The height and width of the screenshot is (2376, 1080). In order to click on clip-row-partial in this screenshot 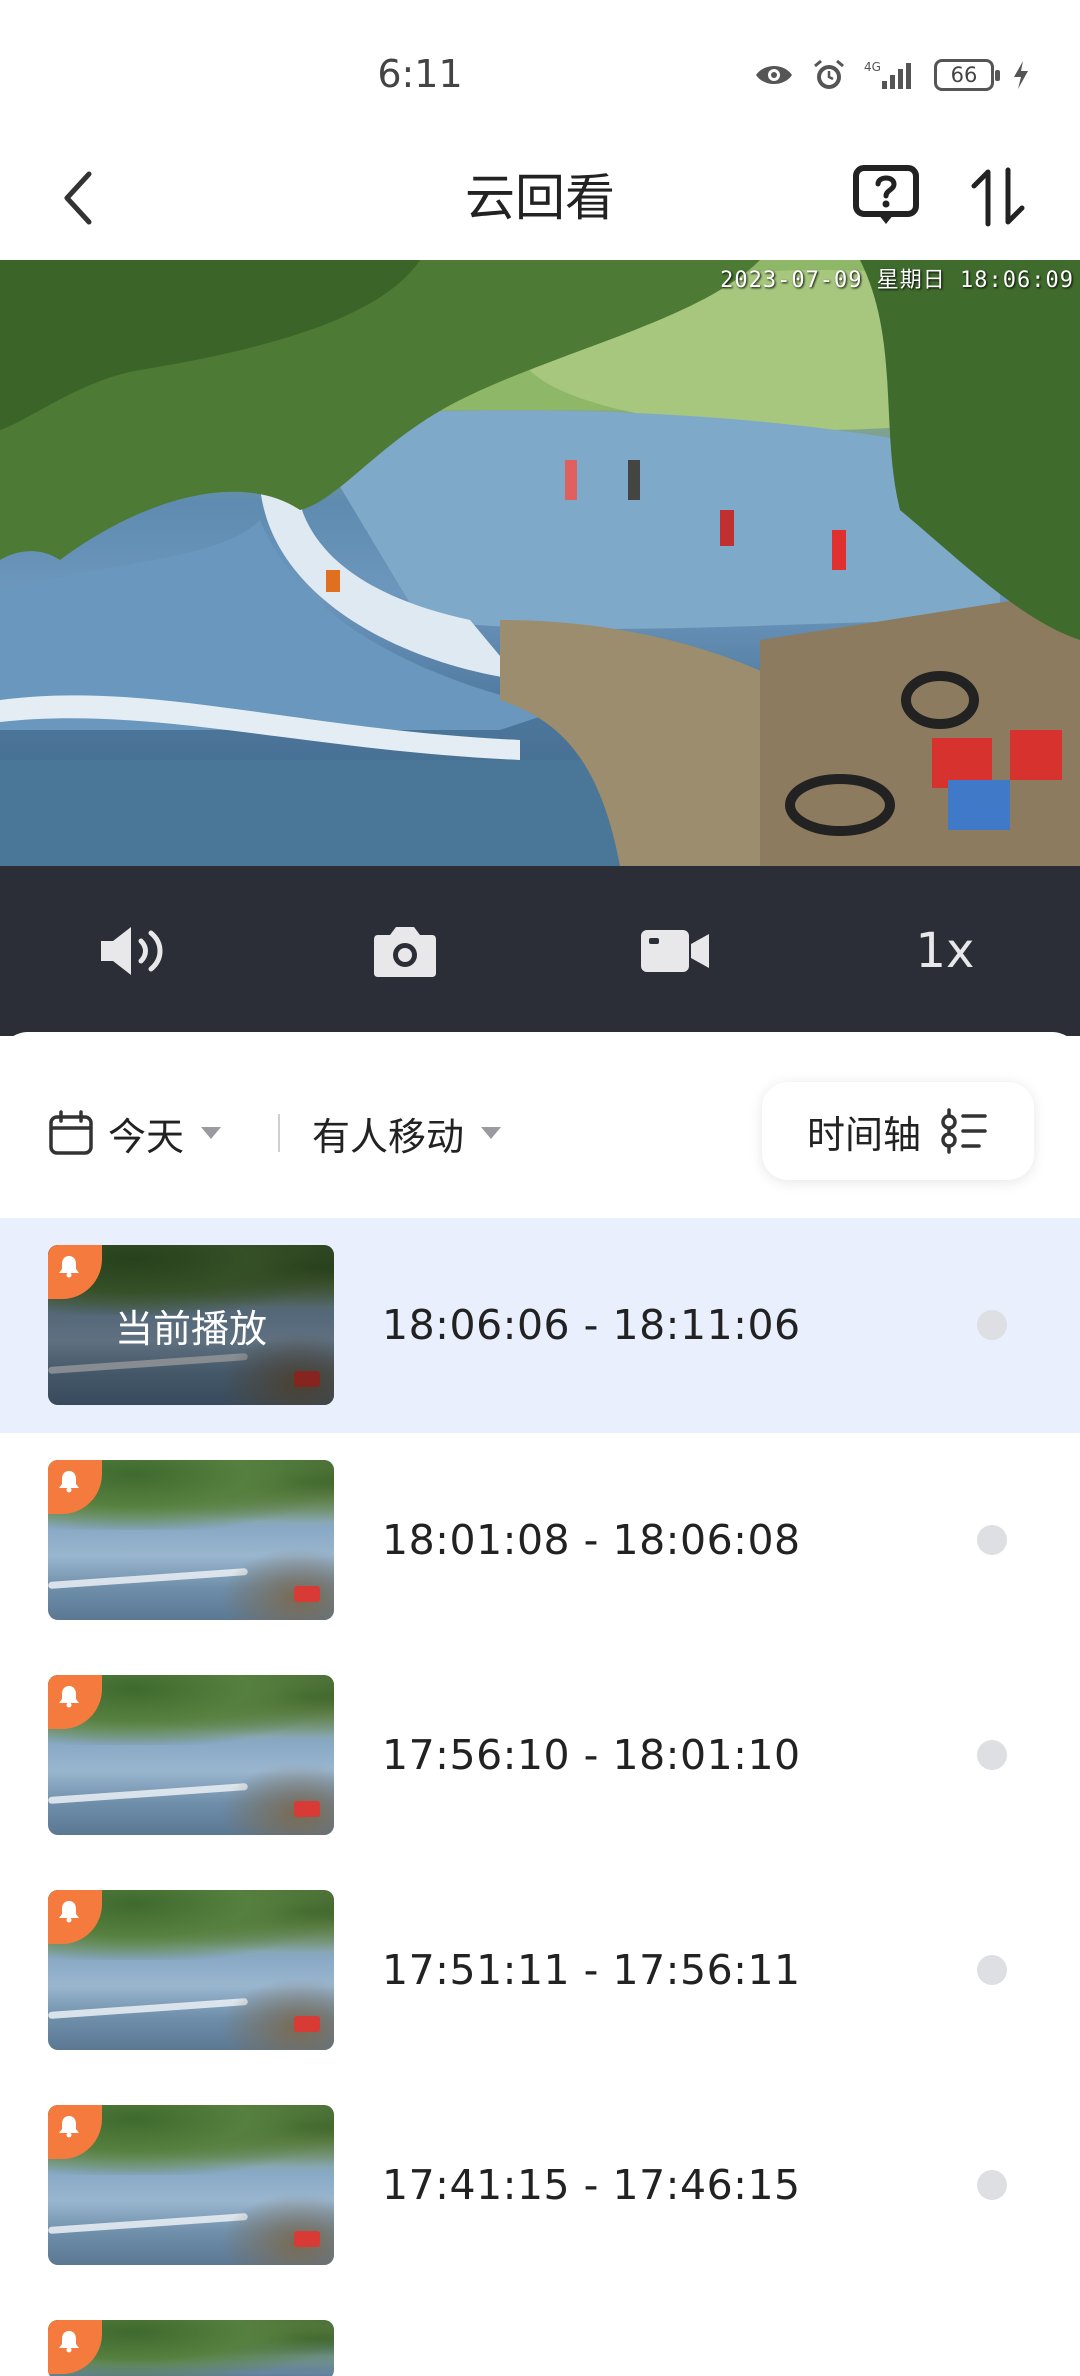, I will do `click(540, 2334)`.